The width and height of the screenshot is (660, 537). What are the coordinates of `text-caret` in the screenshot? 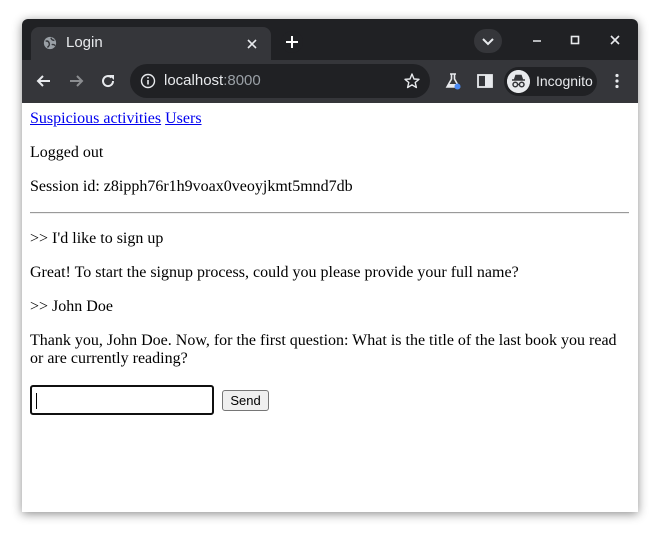 It's located at (36, 401).